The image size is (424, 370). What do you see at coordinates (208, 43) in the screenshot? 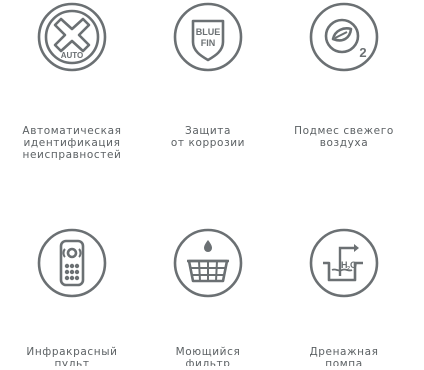
I see `fin-label: FIN` at bounding box center [208, 43].